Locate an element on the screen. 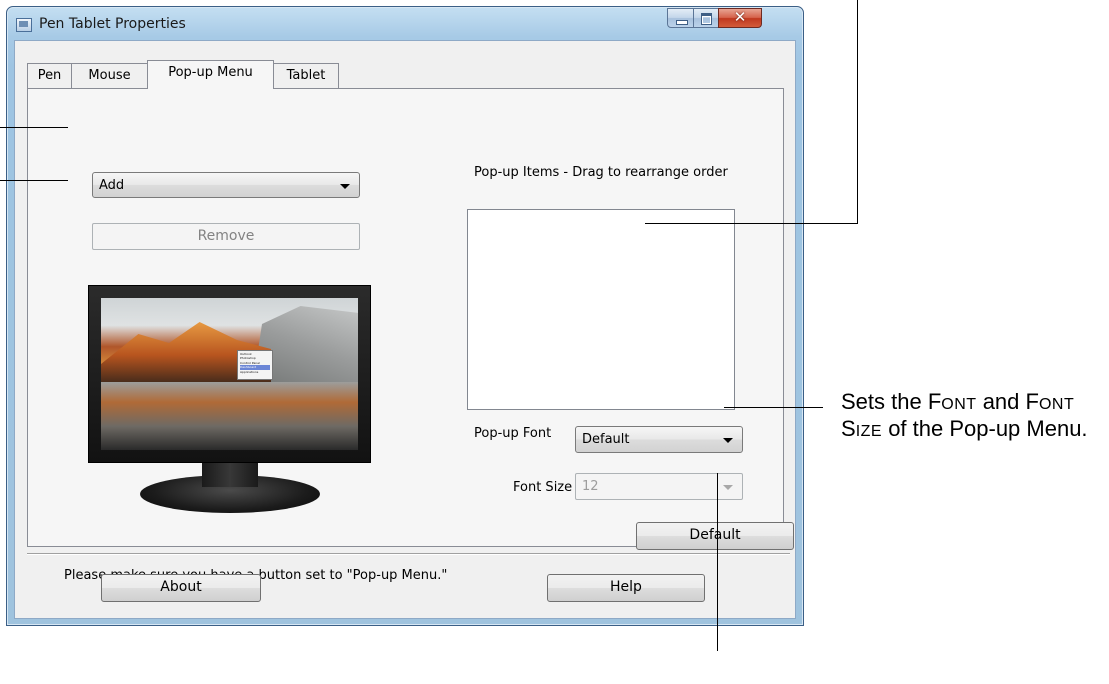  close-button: ✕ is located at coordinates (740, 18).